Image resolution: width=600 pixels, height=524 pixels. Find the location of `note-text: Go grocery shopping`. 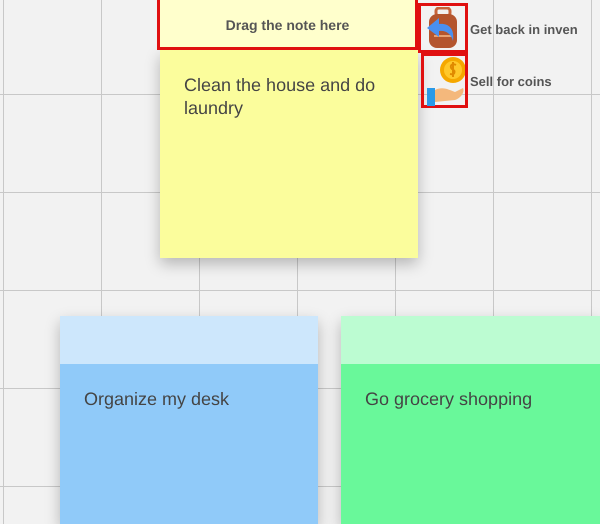

note-text: Go grocery shopping is located at coordinates (449, 399).